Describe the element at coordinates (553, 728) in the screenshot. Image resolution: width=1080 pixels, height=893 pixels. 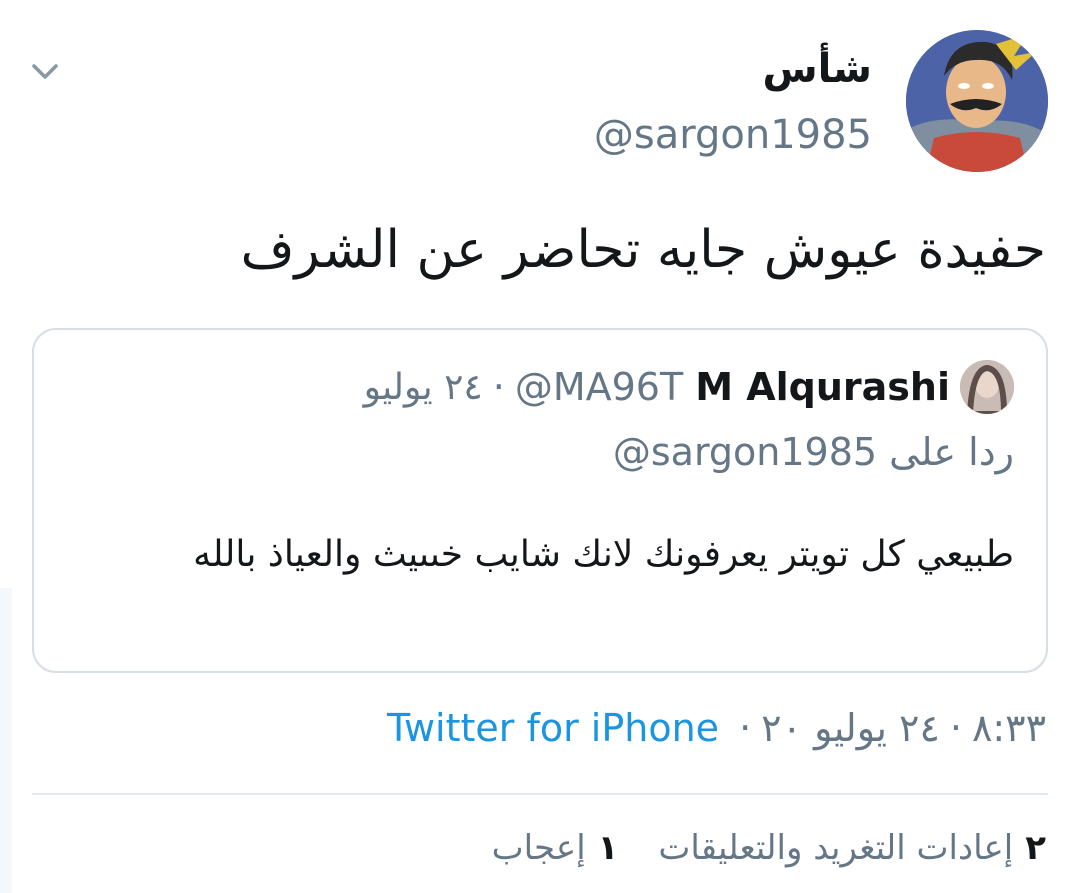
I see `tweet-source-link: Twitter for iPhone` at that location.